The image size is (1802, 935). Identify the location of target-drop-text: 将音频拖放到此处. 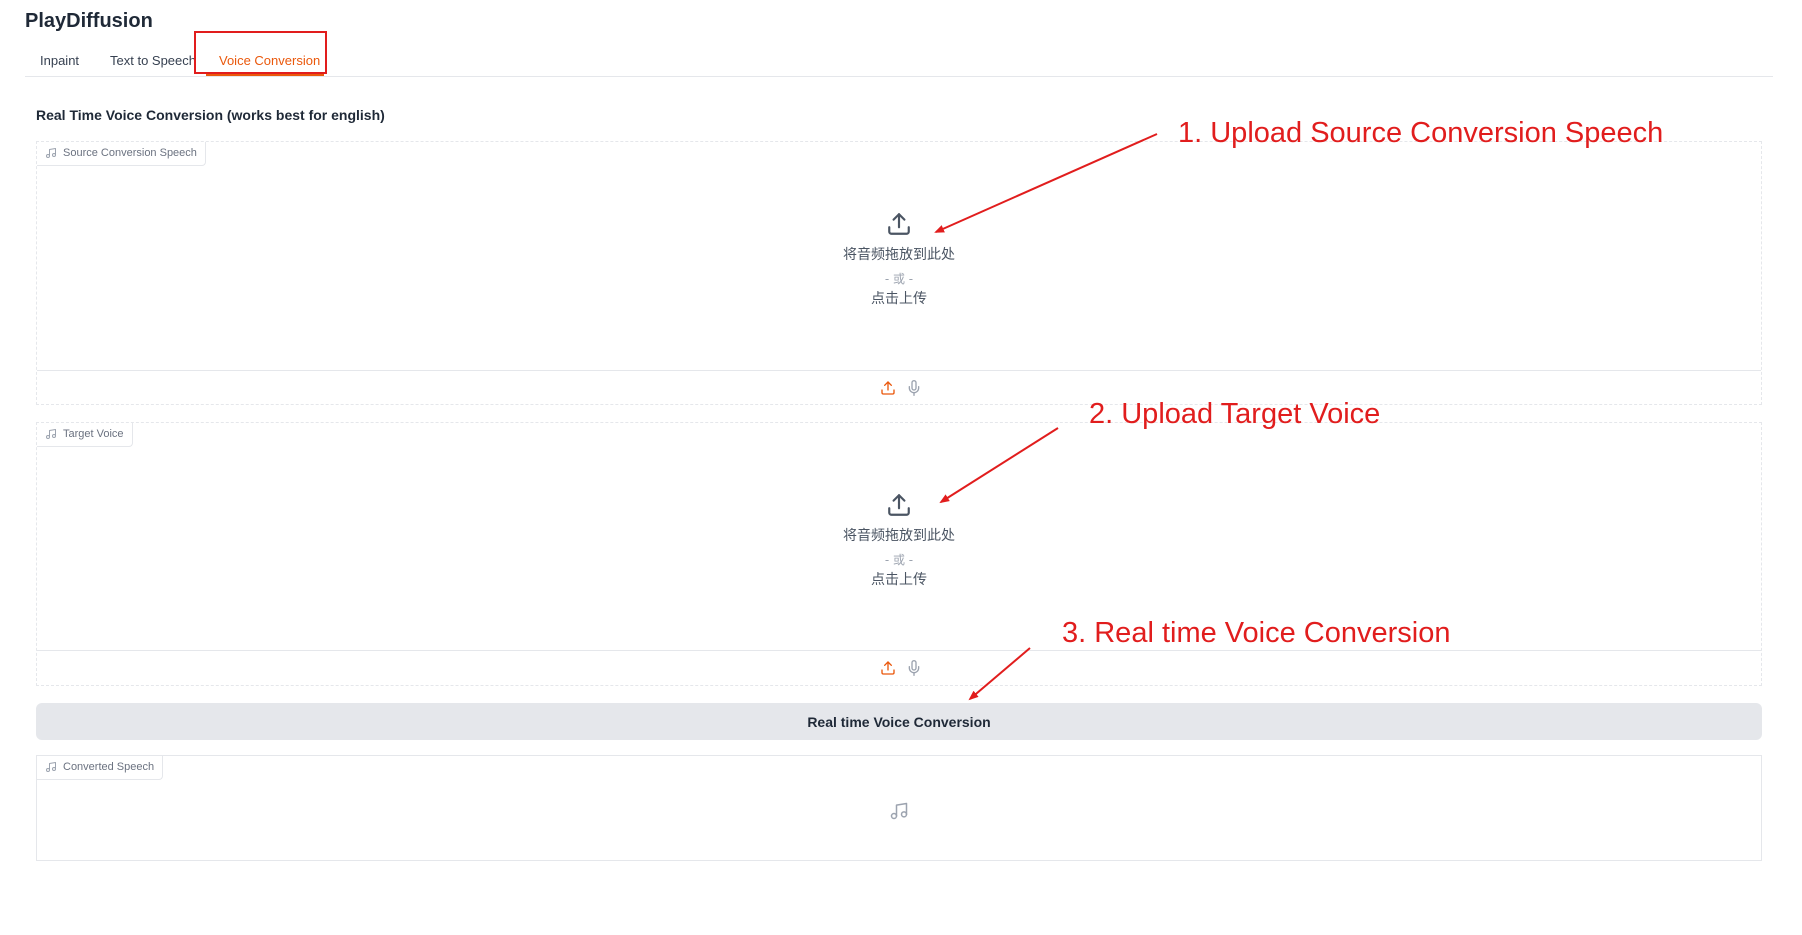
(899, 536).